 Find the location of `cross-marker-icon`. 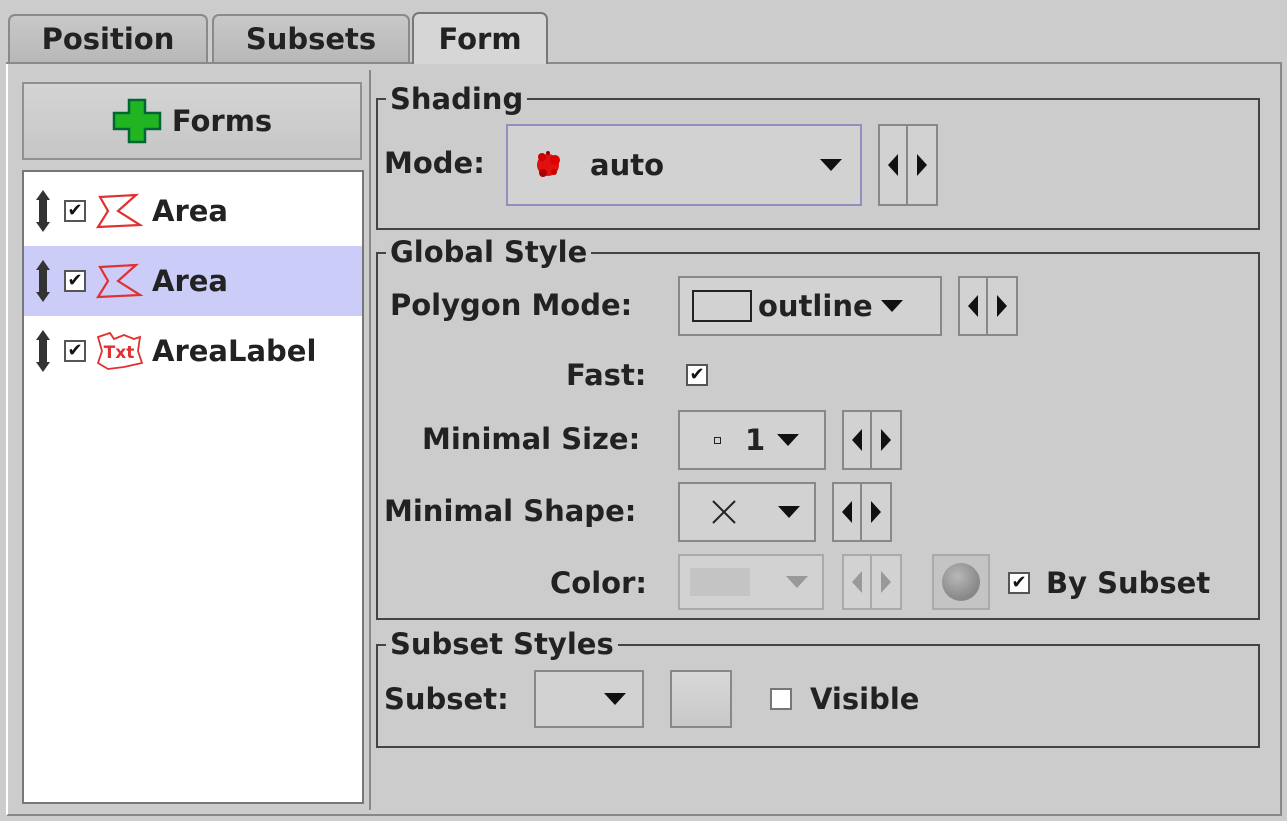

cross-marker-icon is located at coordinates (724, 512).